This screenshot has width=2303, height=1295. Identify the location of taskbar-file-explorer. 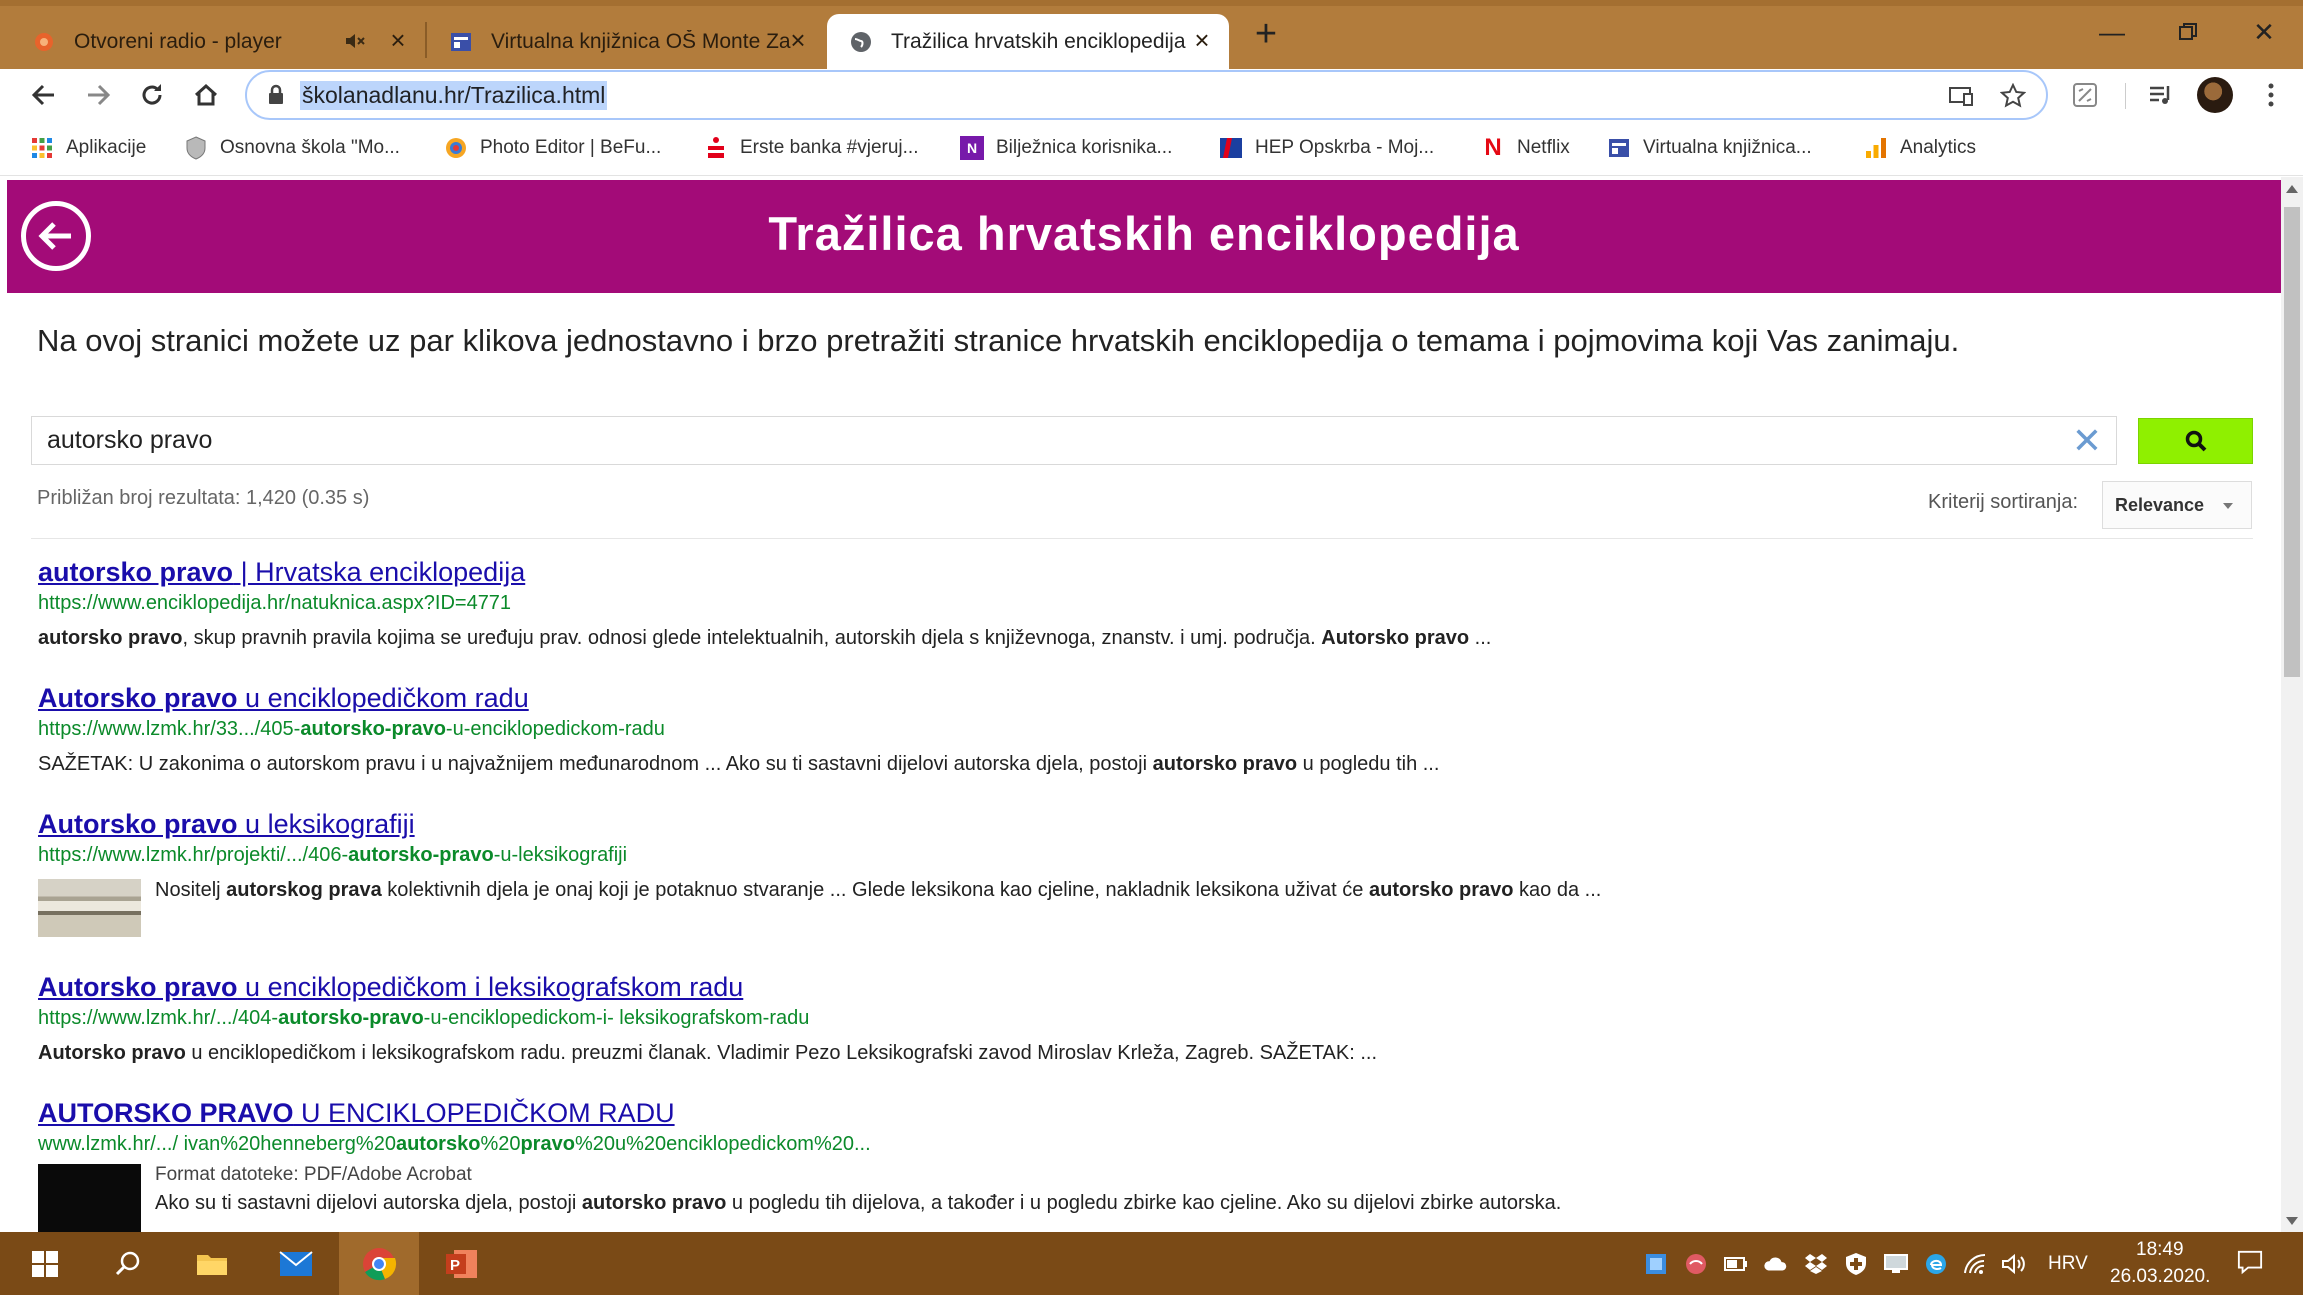
(212, 1263).